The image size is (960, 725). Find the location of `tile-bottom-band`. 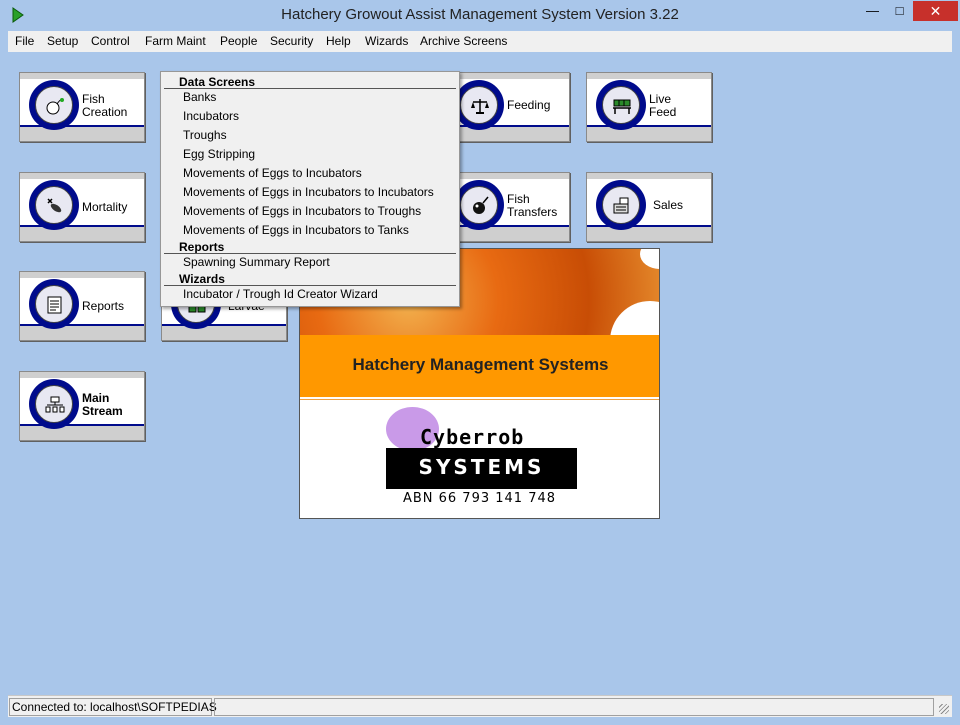

tile-bottom-band is located at coordinates (82, 134).